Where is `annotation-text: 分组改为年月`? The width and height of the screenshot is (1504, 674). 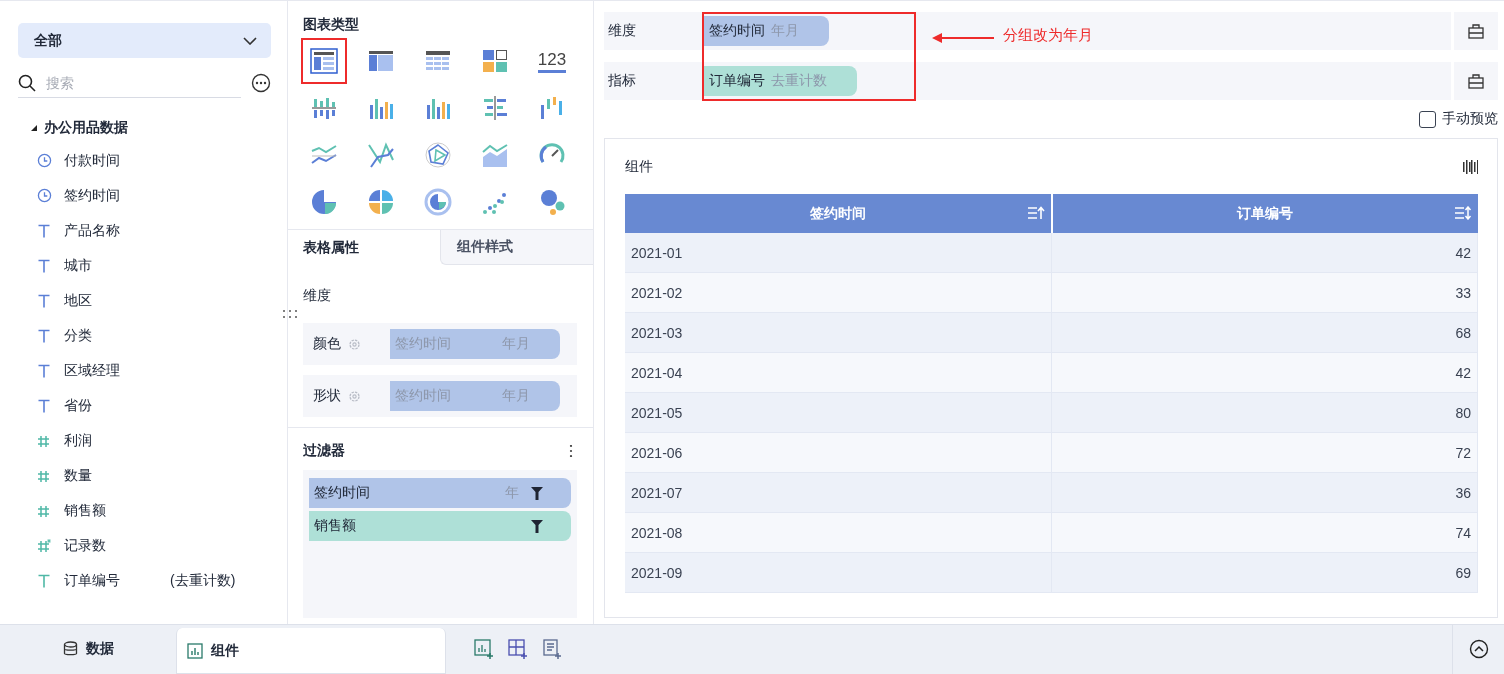 annotation-text: 分组改为年月 is located at coordinates (1048, 35).